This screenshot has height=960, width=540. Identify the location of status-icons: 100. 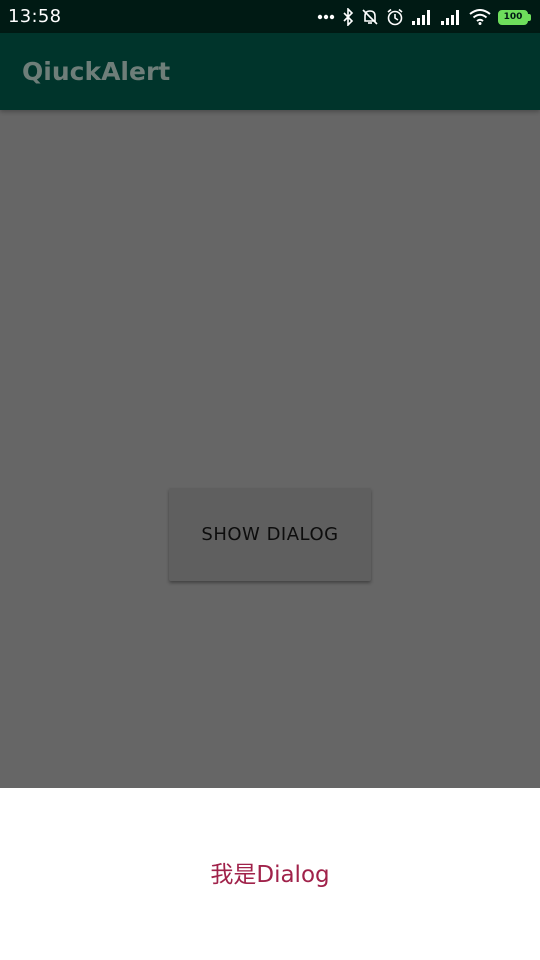
(424, 17).